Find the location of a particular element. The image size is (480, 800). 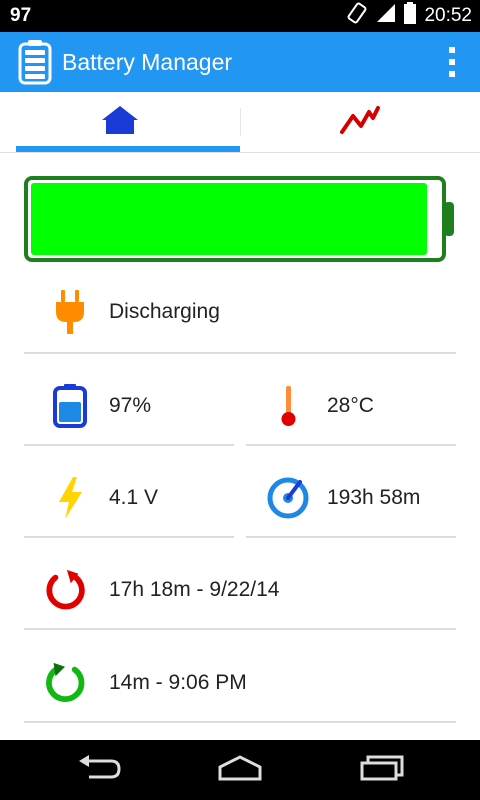

rotate-icon is located at coordinates (357, 16).